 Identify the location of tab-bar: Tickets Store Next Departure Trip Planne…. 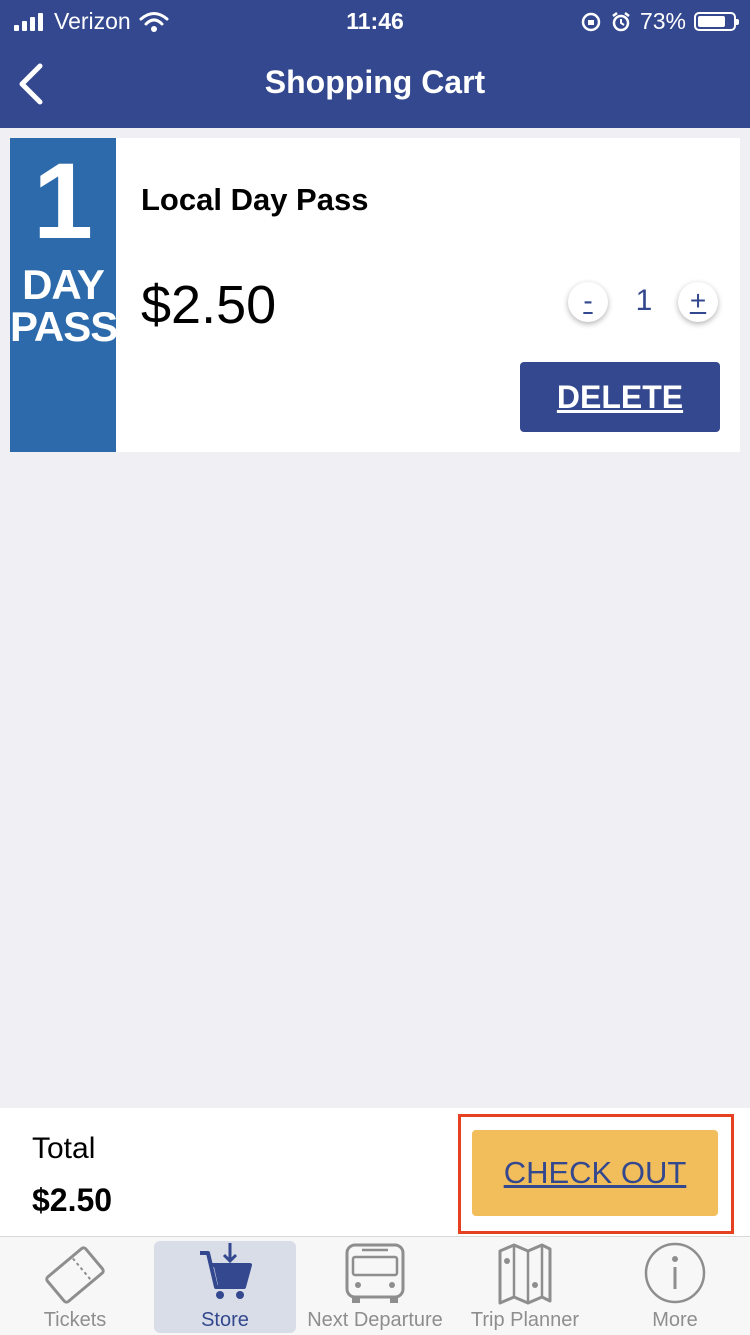
(375, 1285).